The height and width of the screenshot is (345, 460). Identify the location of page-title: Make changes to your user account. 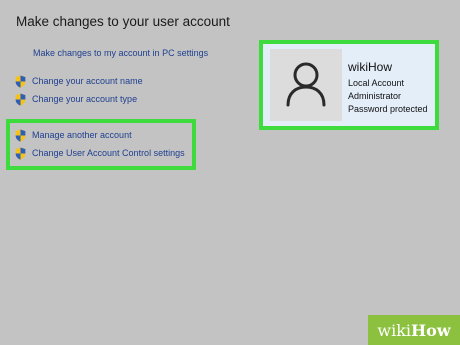
(123, 21).